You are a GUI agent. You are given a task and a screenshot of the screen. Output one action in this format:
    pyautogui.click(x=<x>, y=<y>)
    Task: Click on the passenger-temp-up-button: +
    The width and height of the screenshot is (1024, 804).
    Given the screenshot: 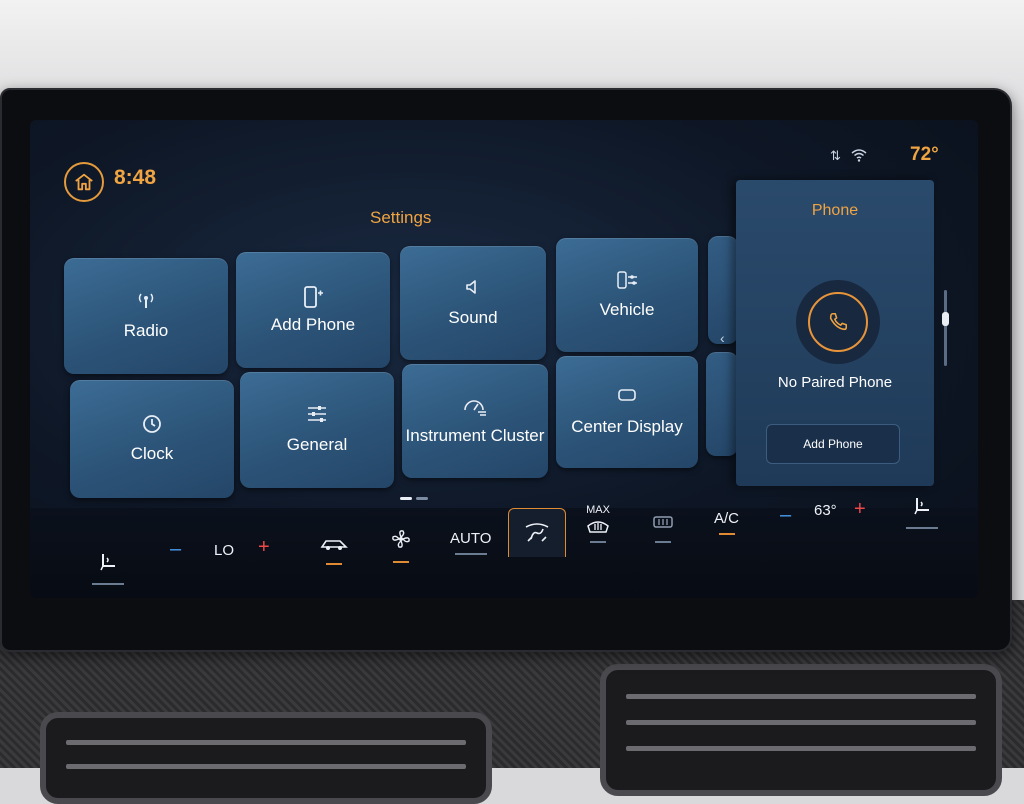 What is the action you would take?
    pyautogui.click(x=860, y=509)
    